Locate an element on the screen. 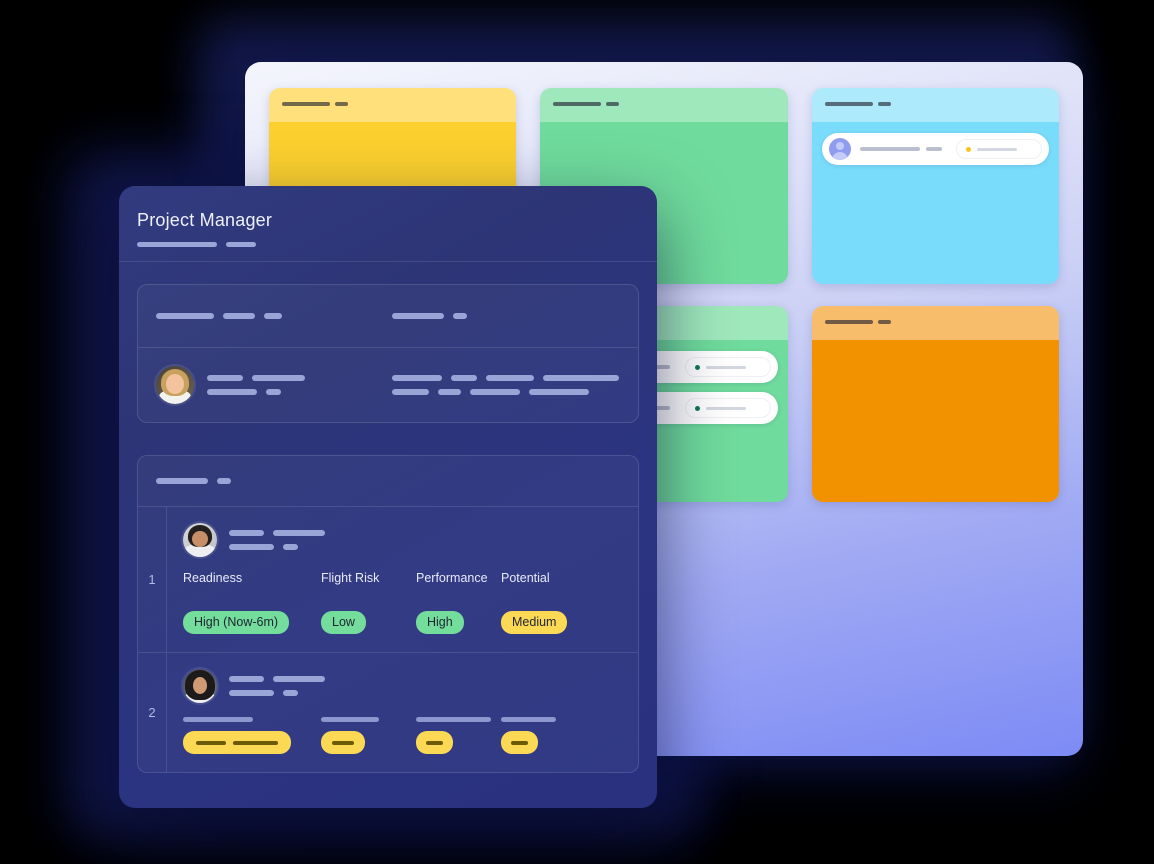 This screenshot has height=864, width=1154. summary-panel is located at coordinates (388, 353).